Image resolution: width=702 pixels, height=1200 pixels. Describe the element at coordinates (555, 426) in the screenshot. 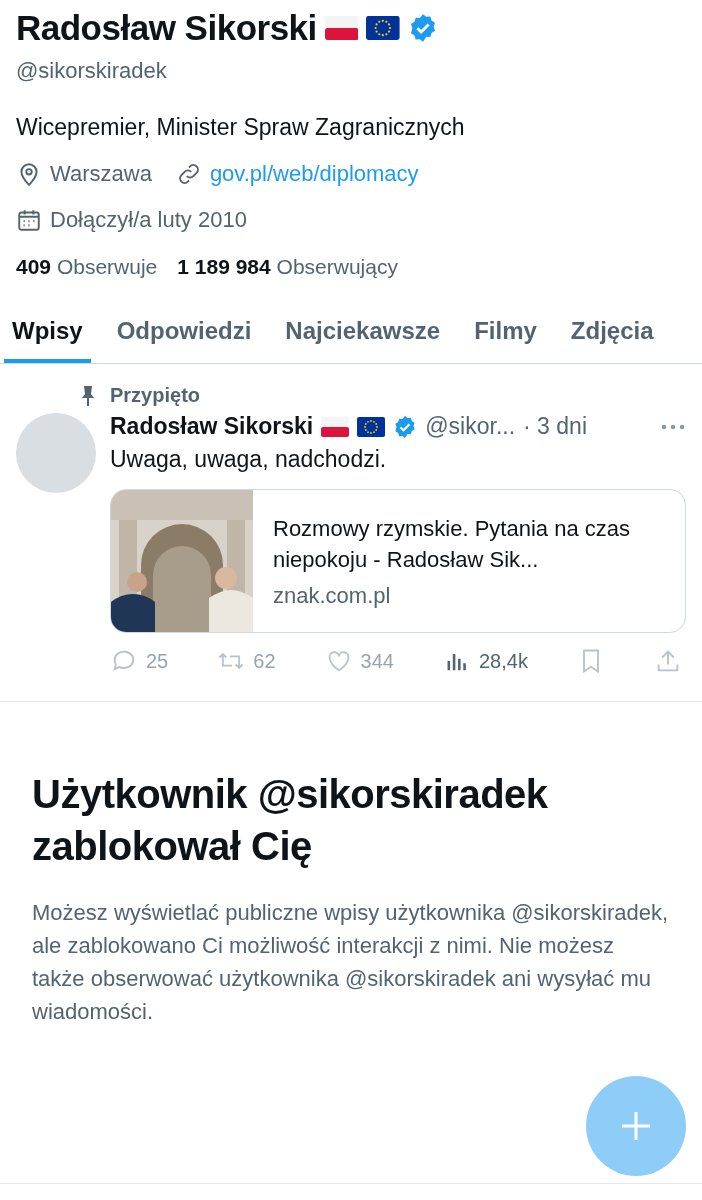

I see `tweet-time: · 3 dni` at that location.